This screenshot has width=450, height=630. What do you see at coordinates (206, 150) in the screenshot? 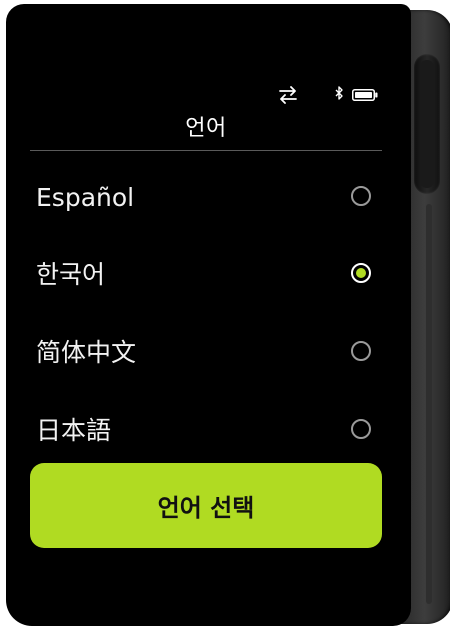
I see `header-divider` at bounding box center [206, 150].